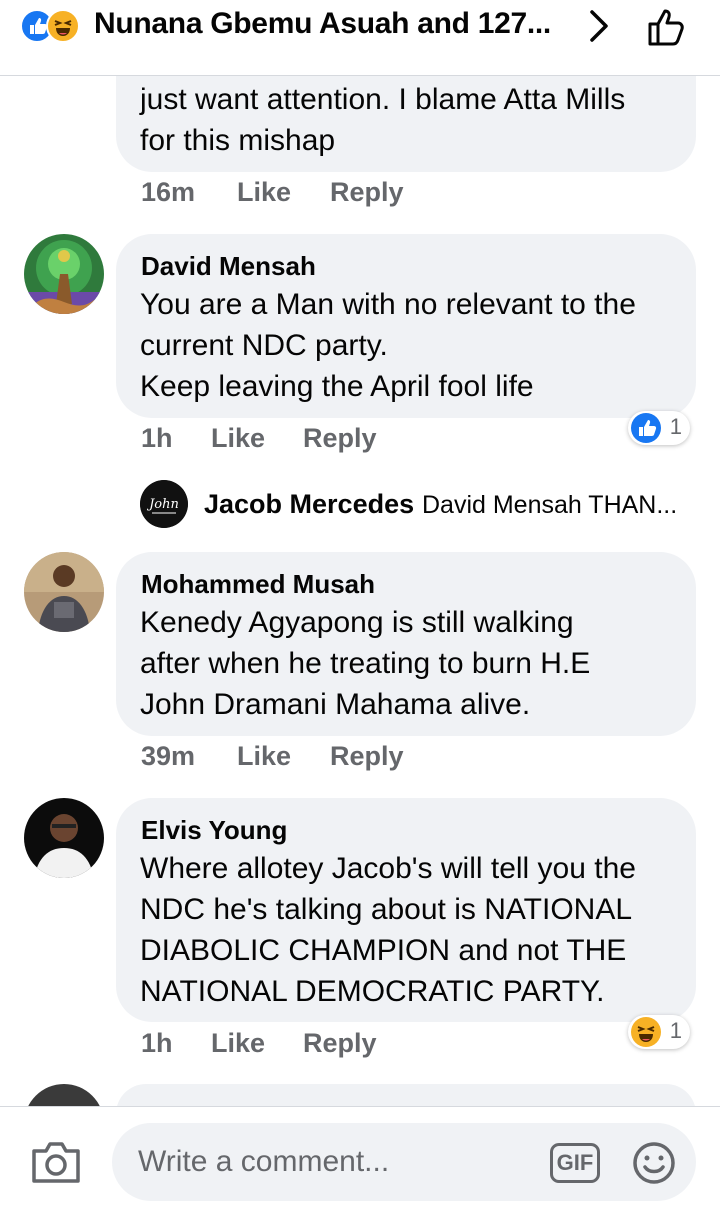 The height and width of the screenshot is (1211, 720). Describe the element at coordinates (599, 26) in the screenshot. I see `chevron-right-icon` at that location.